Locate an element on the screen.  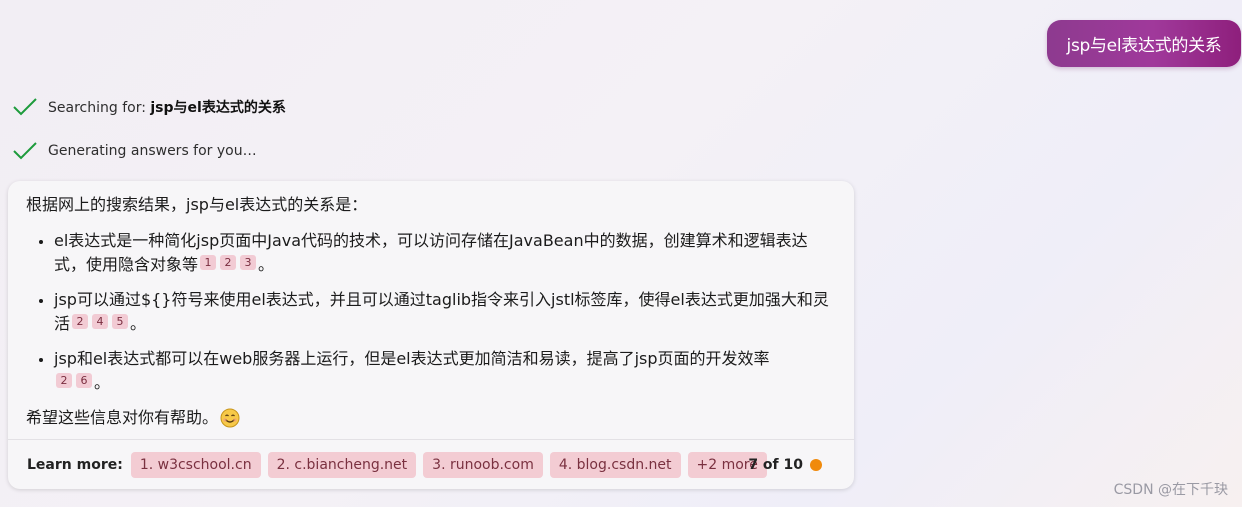
status-searching-text: Searching for: jsp与el表达式的关系 is located at coordinates (167, 107).